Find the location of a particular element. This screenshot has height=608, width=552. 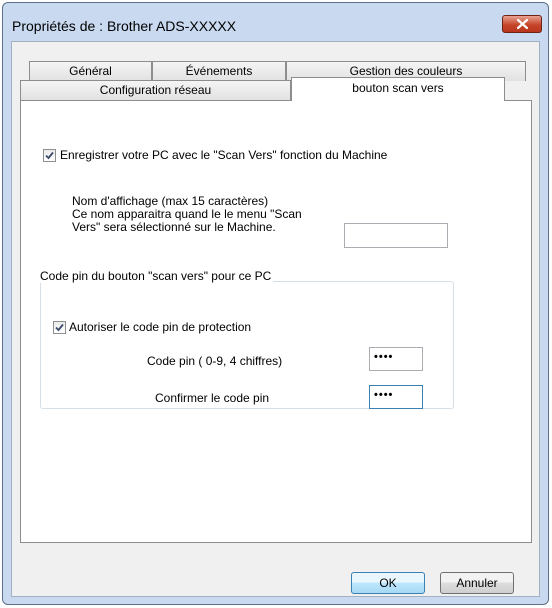

pin-code-input: •••• is located at coordinates (396, 359).